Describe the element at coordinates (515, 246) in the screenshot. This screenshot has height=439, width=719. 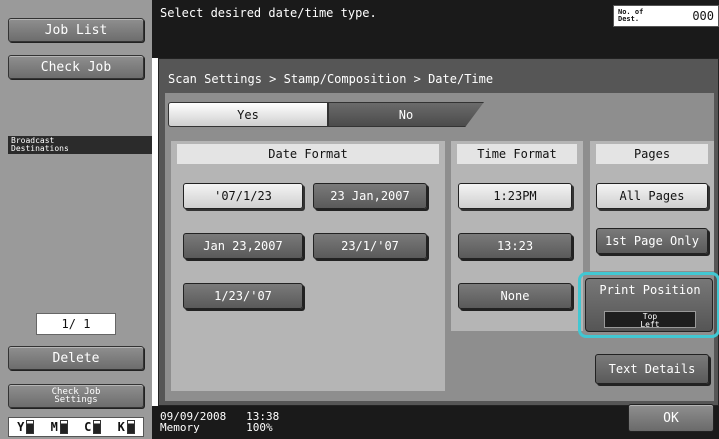
I see `time-option-24h: 13:23` at that location.